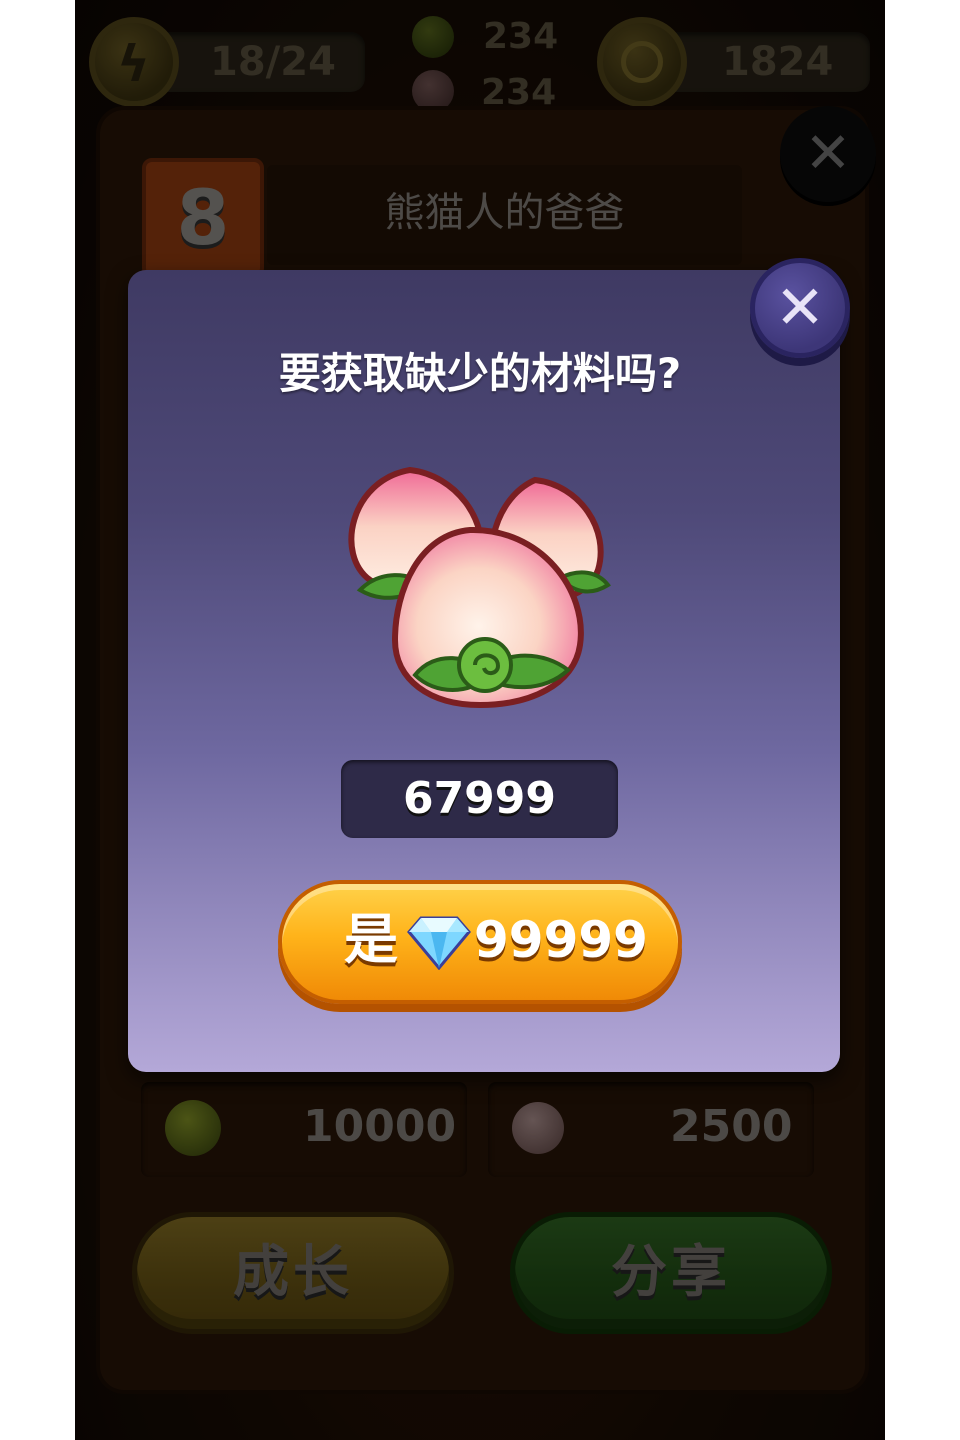 The height and width of the screenshot is (1440, 960). I want to click on dialog-close-button: ✕, so click(800, 308).